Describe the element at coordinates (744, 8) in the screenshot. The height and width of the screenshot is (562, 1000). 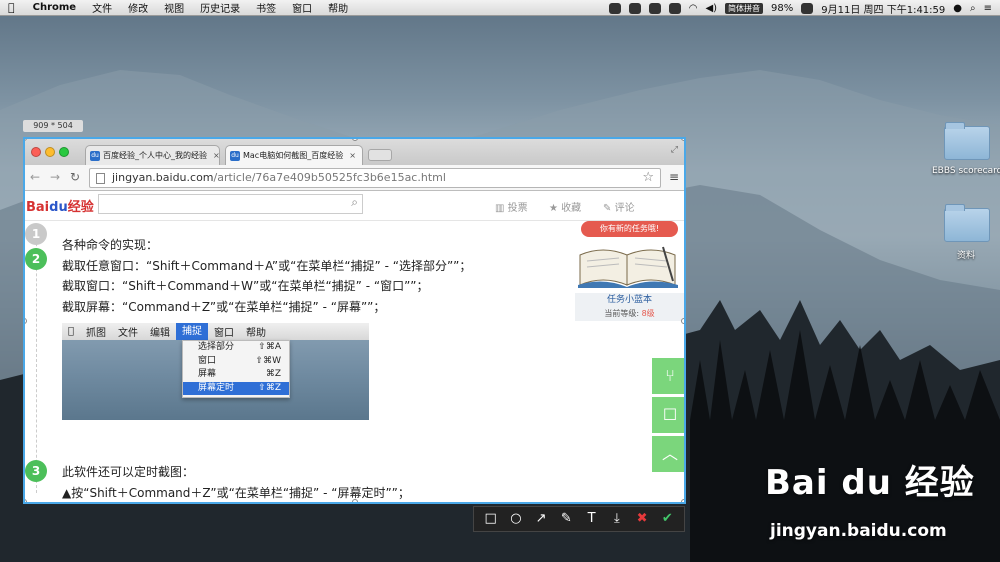
I see `input-method-indicator: 简体拼音` at that location.